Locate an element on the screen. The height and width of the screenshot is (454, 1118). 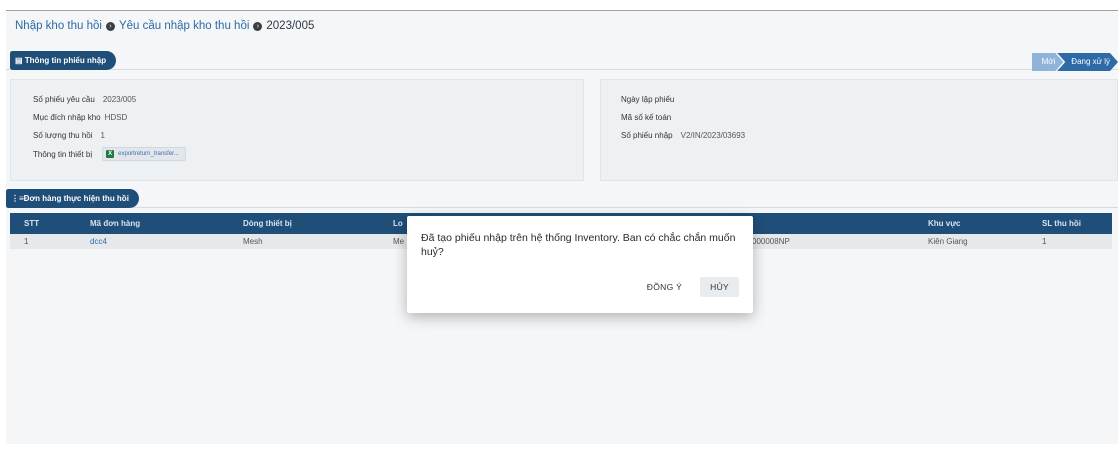
confirm-button: ĐỒNG Ý is located at coordinates (664, 287).